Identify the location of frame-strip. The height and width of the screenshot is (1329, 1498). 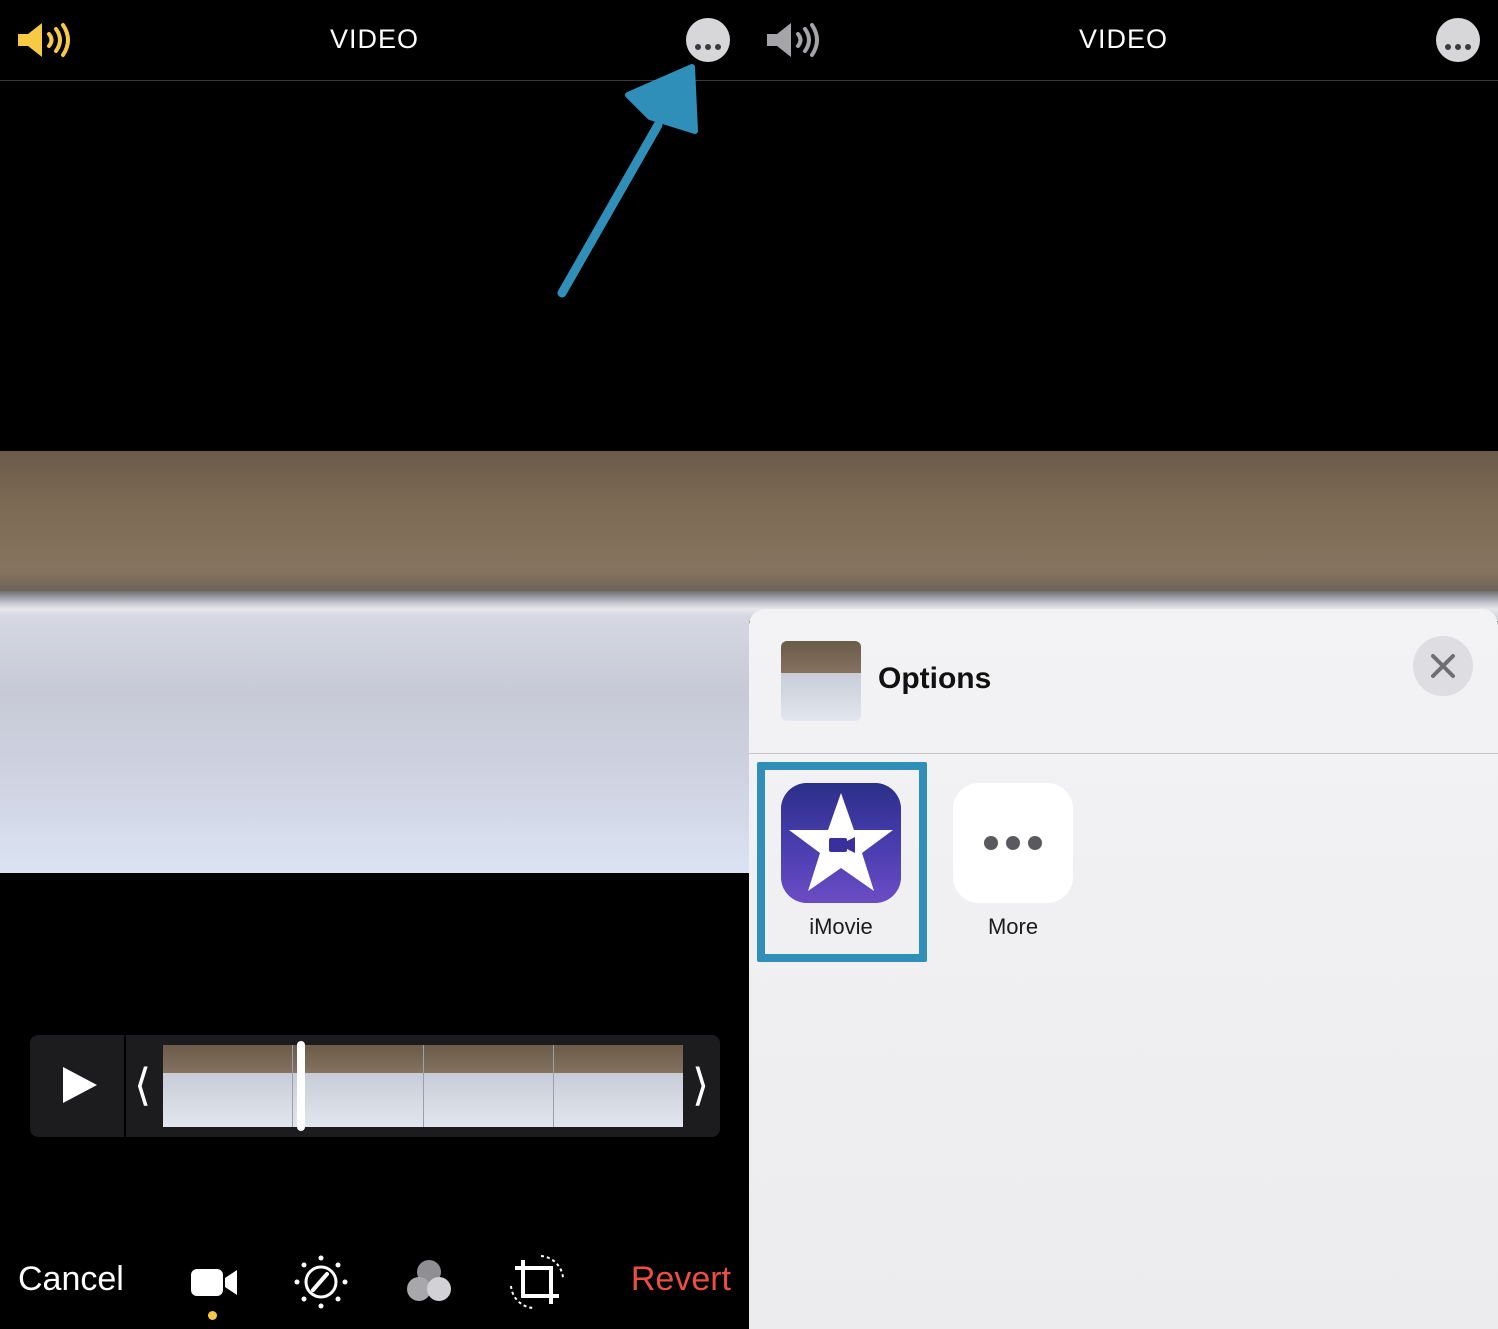
(423, 1086).